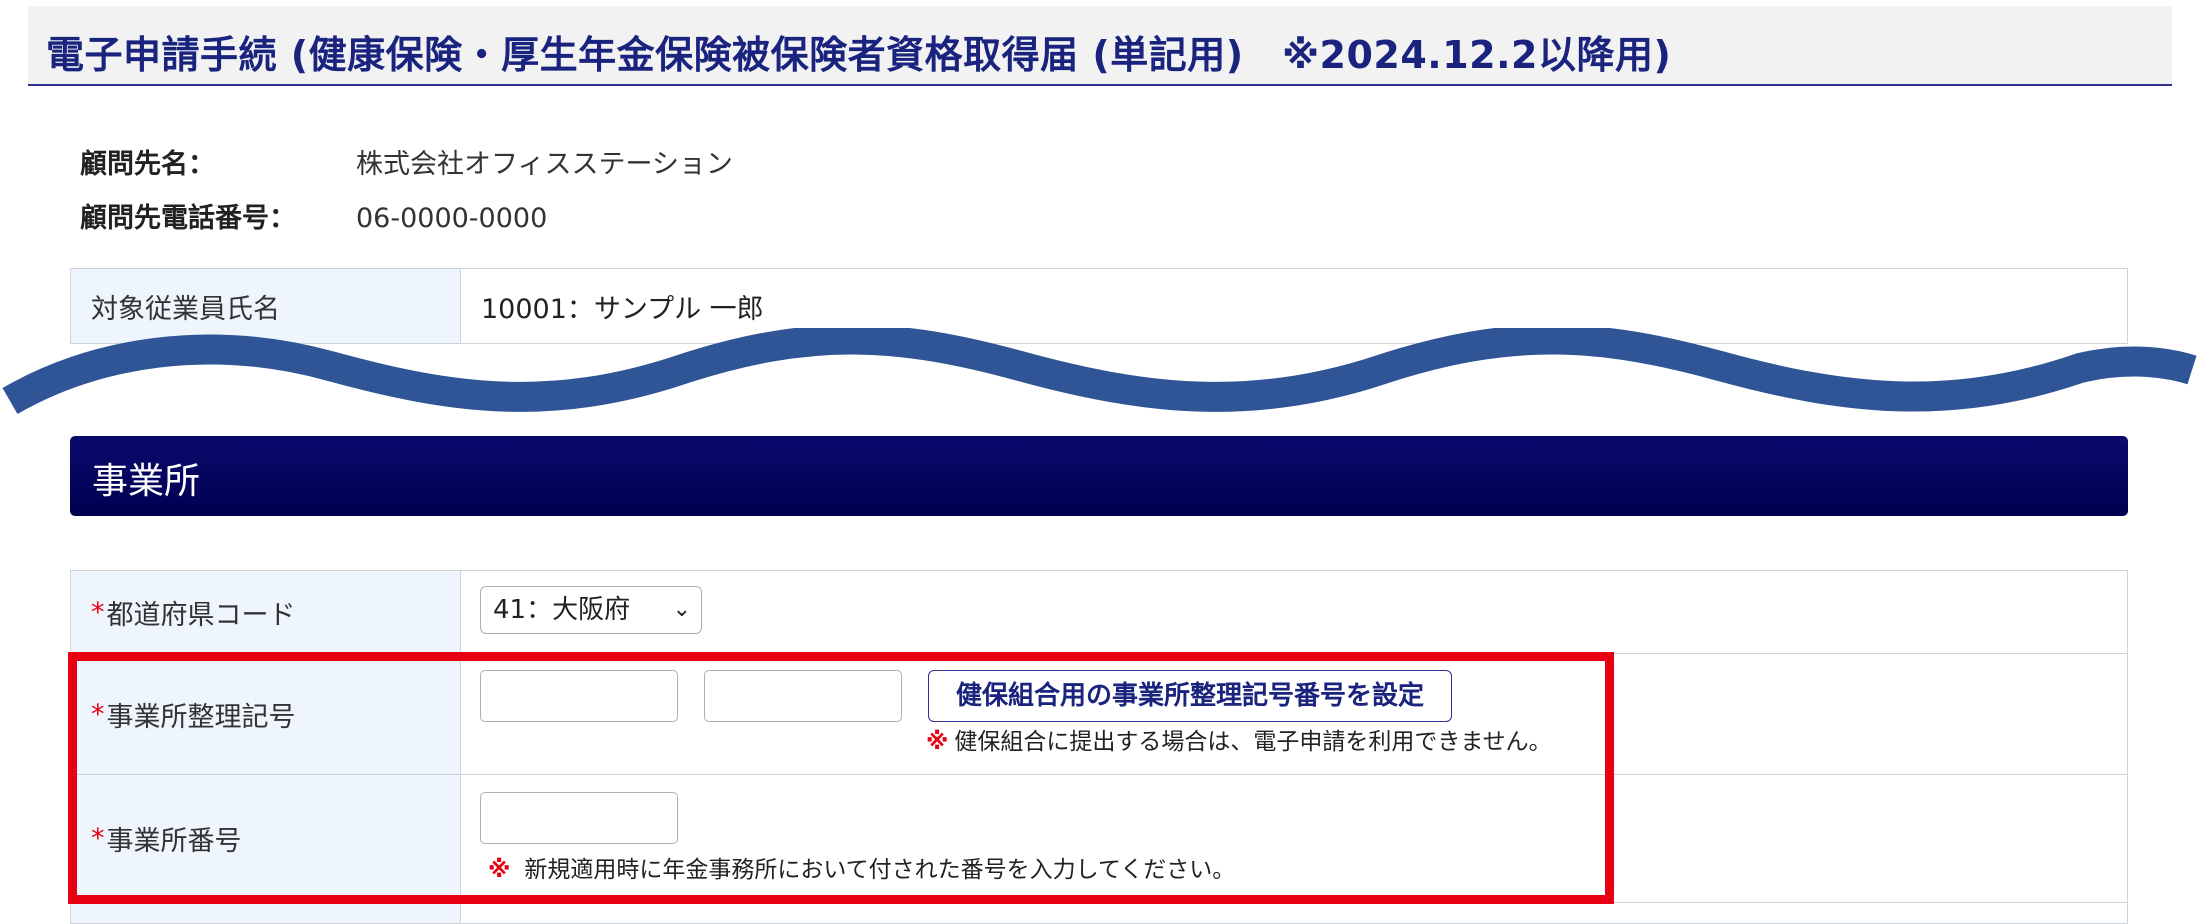  I want to click on client-name-row: 顧問先名： 株式会社オフィスステーション, so click(406, 161).